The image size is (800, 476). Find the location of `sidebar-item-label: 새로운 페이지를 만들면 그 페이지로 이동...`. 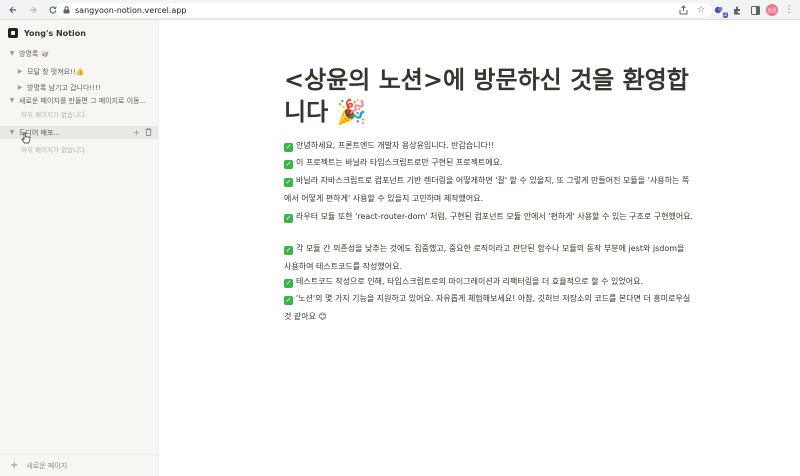

sidebar-item-label: 새로운 페이지를 만들면 그 페이지로 이동... is located at coordinates (83, 100).